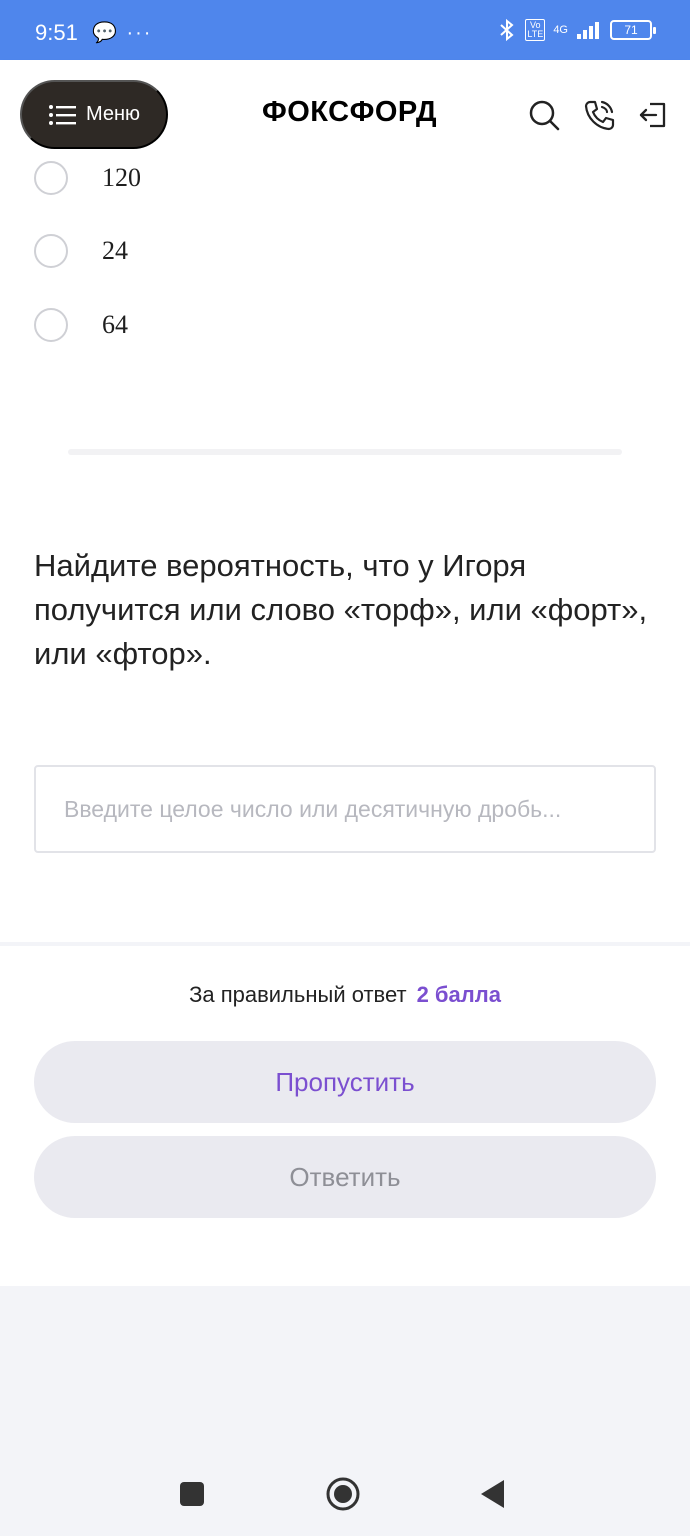 This screenshot has height=1536, width=690. I want to click on nav-back-icon, so click(493, 1494).